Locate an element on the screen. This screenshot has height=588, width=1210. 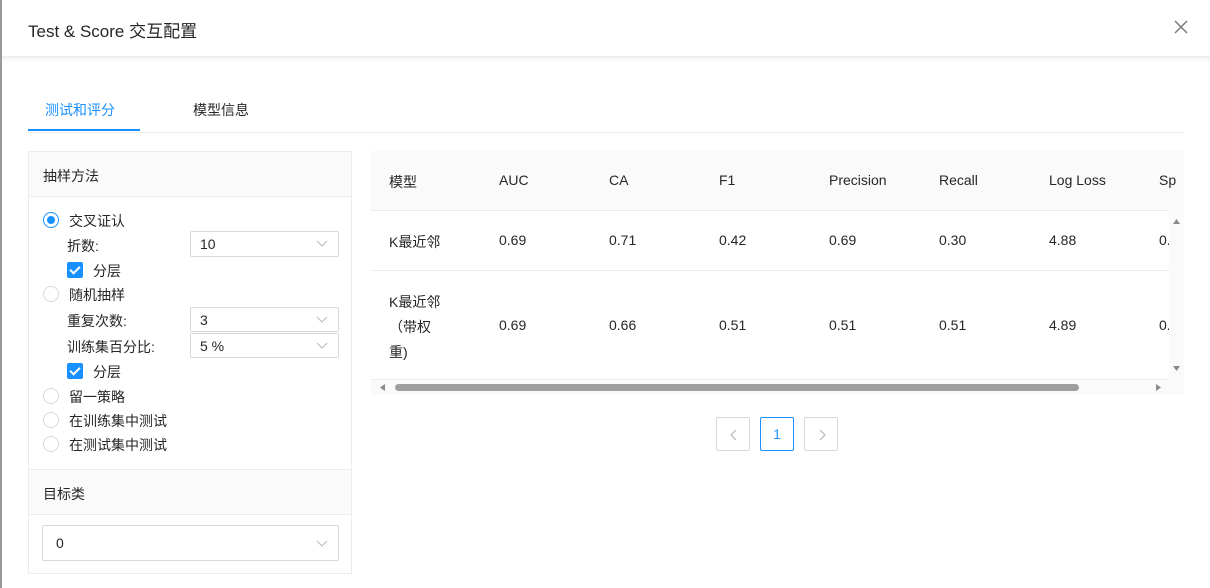
dialog-header: Test & Score 交互配置 is located at coordinates (606, 28).